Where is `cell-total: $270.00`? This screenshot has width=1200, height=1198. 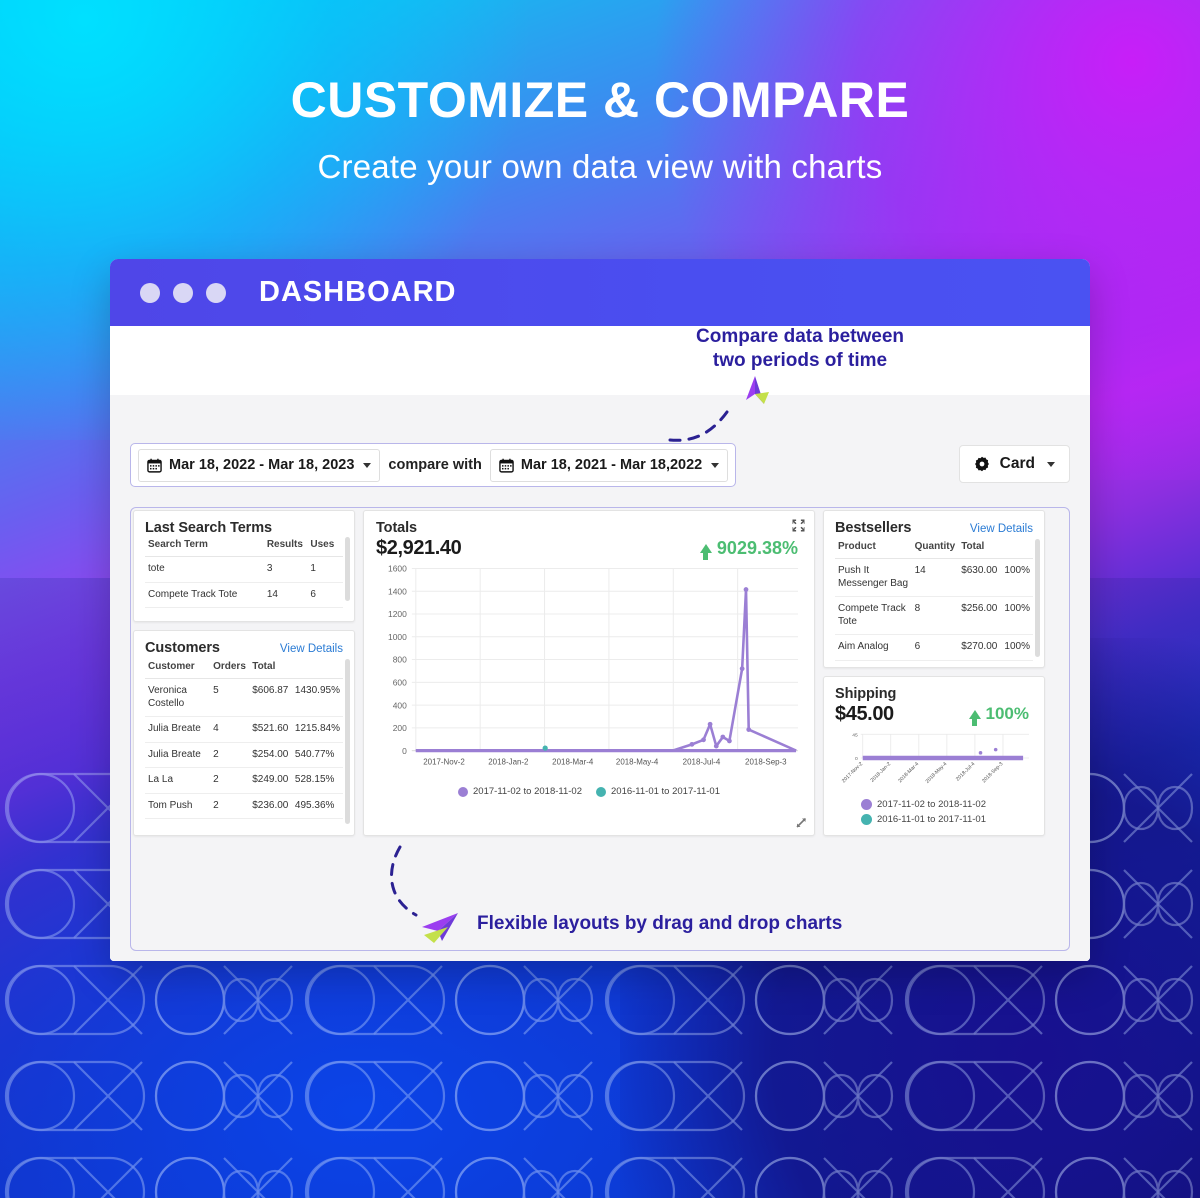 cell-total: $270.00 is located at coordinates (980, 647).